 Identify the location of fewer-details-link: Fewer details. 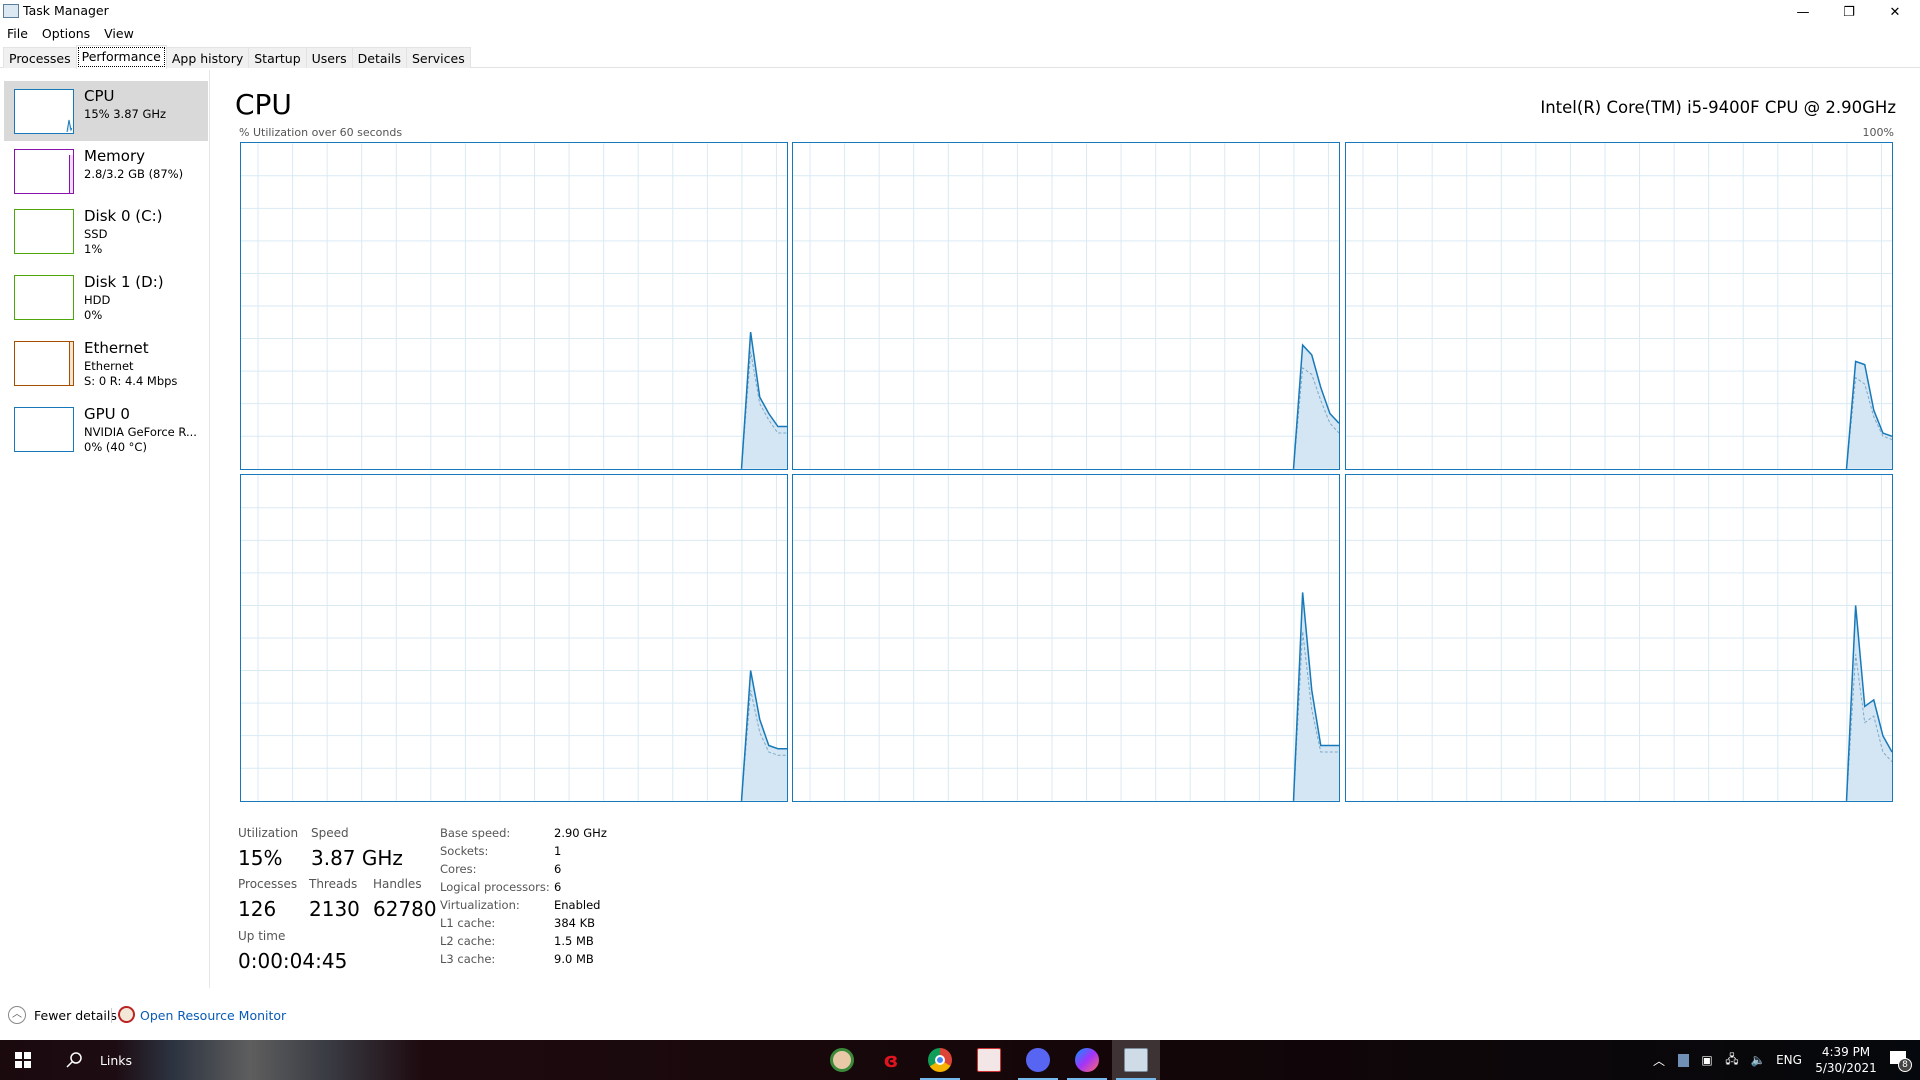
(75, 1015).